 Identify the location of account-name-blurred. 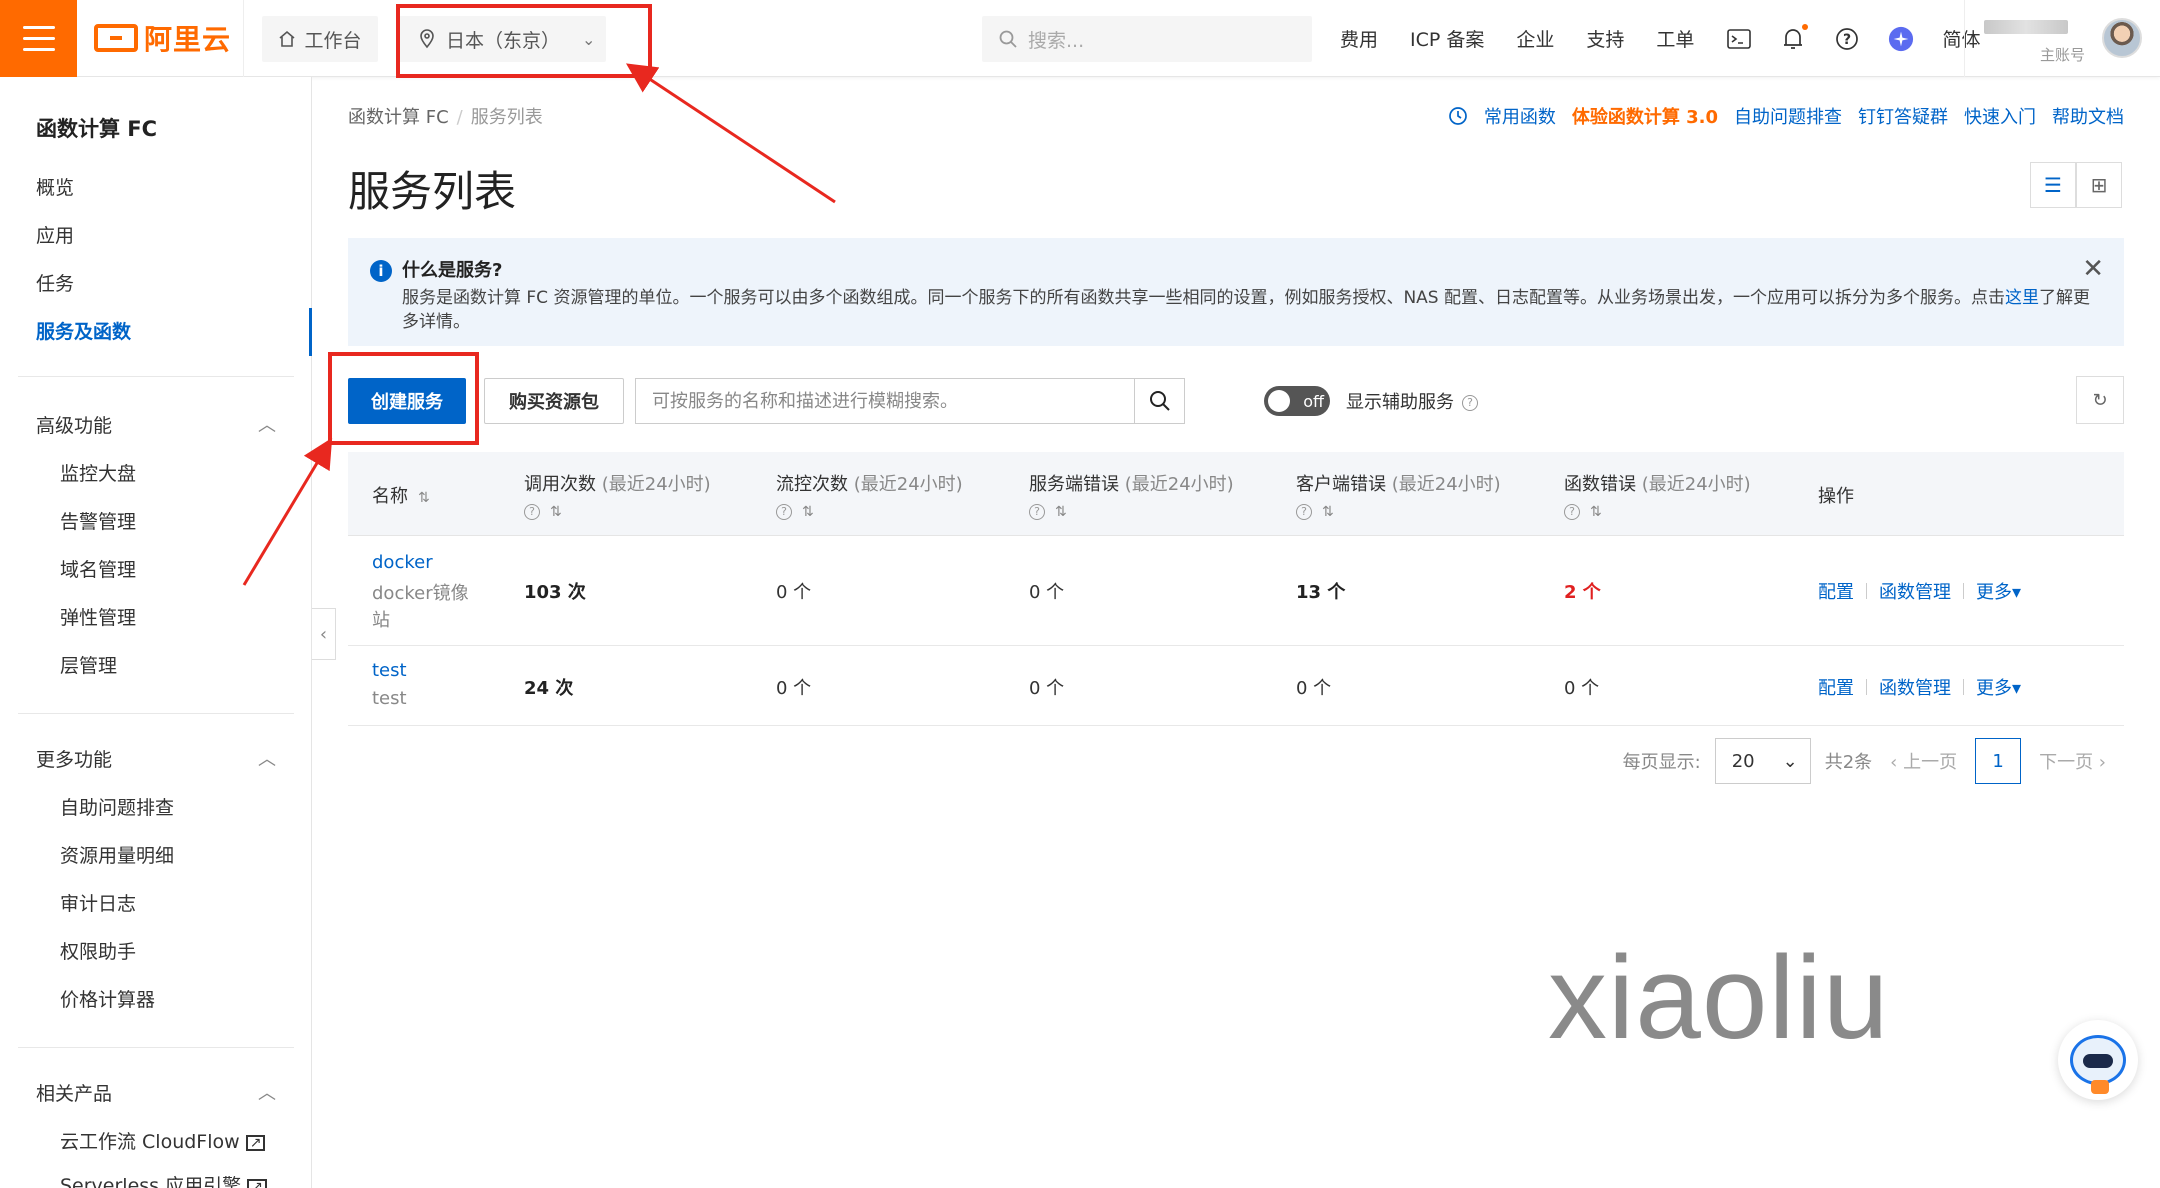
(2026, 27).